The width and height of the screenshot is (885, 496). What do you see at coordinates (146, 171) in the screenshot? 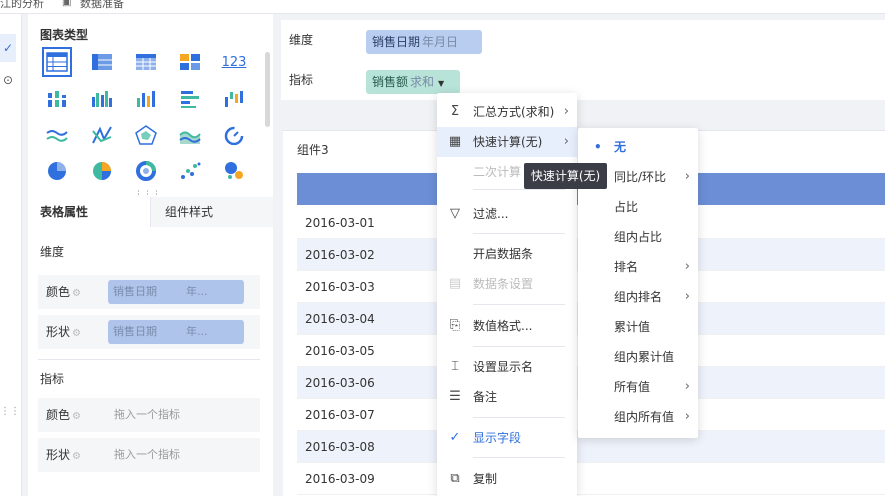
I see `donut-chart-icon` at bounding box center [146, 171].